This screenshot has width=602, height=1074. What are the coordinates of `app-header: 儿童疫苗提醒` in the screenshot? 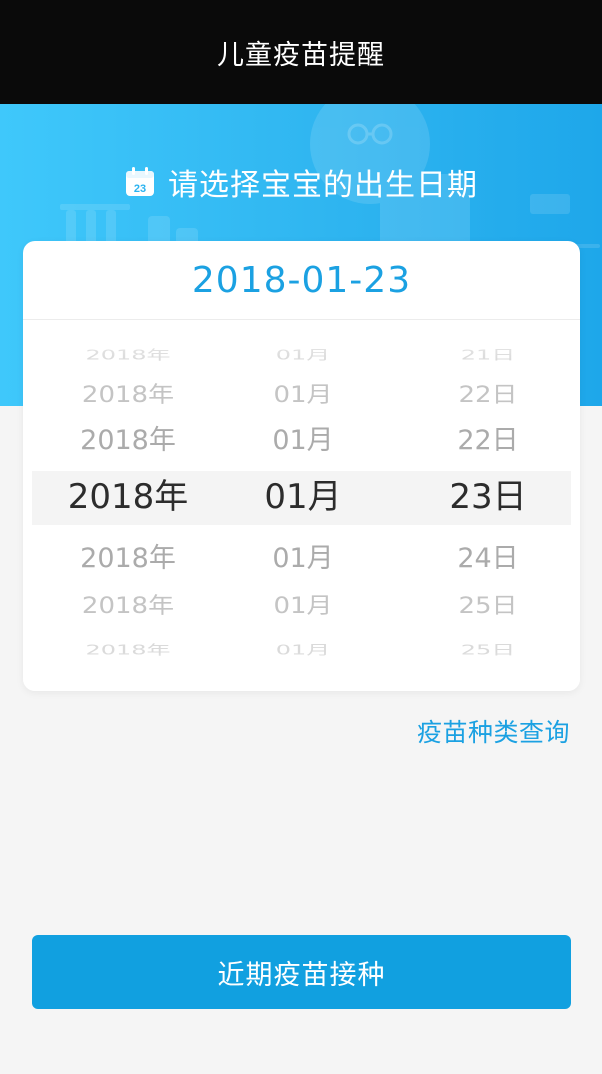 It's located at (301, 52).